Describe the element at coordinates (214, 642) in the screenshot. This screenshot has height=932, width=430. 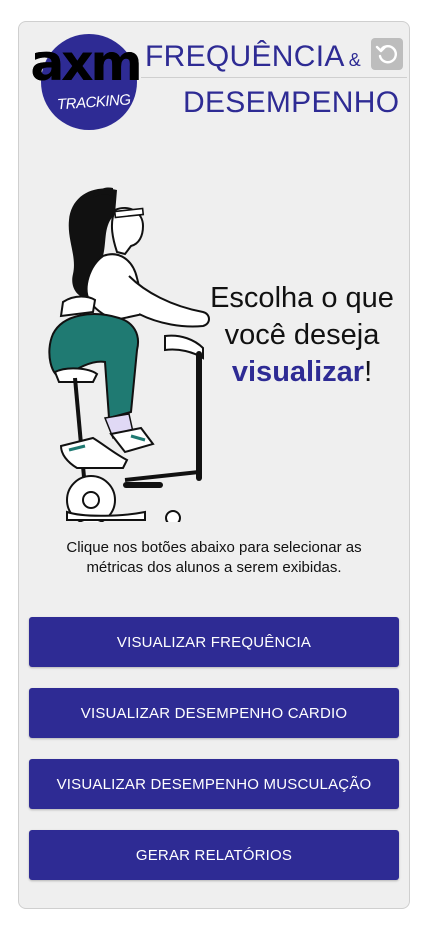
I see `view-frequency-button: VISUALIZAR FREQUÊNCIA` at that location.